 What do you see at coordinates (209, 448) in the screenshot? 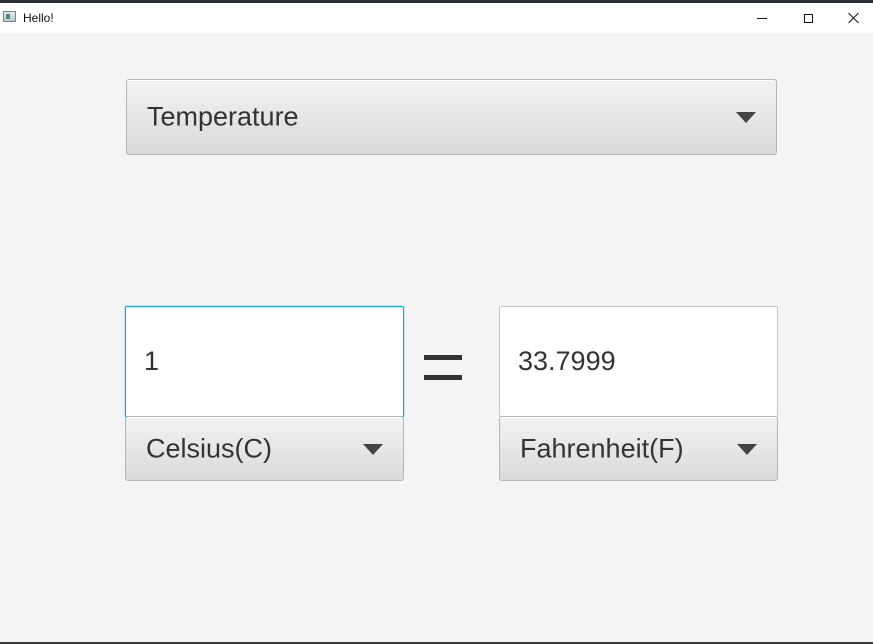
I see `from-unit-dropdown-value: Celsius(C)` at bounding box center [209, 448].